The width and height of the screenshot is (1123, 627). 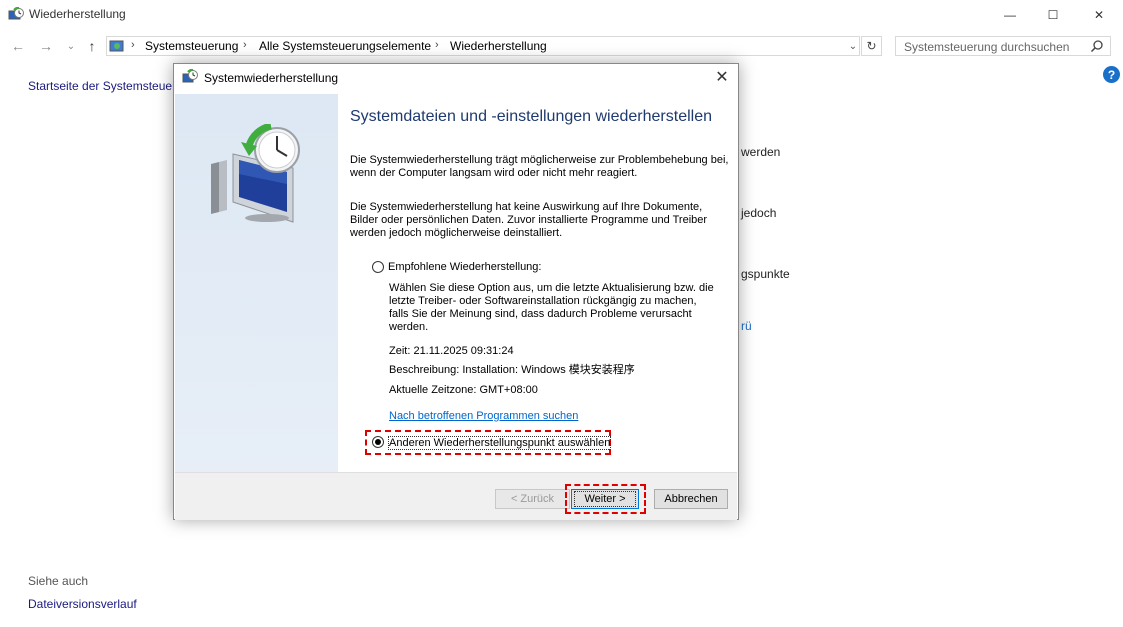 I want to click on control-panel-home-link: Startseite der Systemsteuerung, so click(x=112, y=86).